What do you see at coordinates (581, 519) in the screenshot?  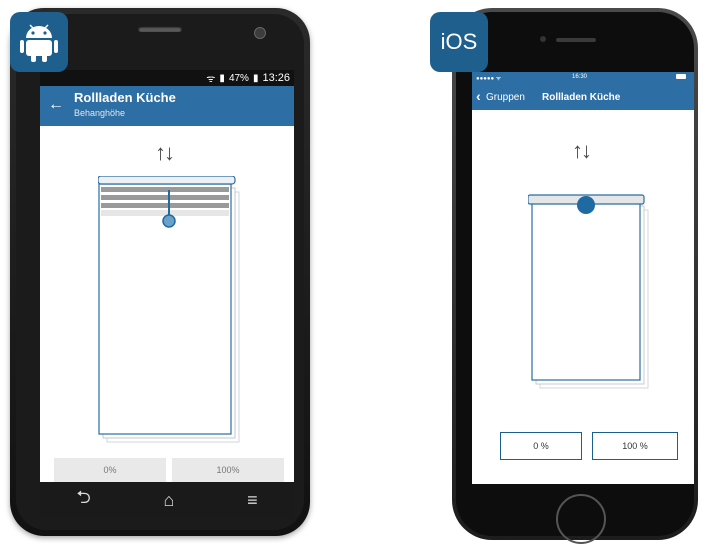 I see `iphone-home-button` at bounding box center [581, 519].